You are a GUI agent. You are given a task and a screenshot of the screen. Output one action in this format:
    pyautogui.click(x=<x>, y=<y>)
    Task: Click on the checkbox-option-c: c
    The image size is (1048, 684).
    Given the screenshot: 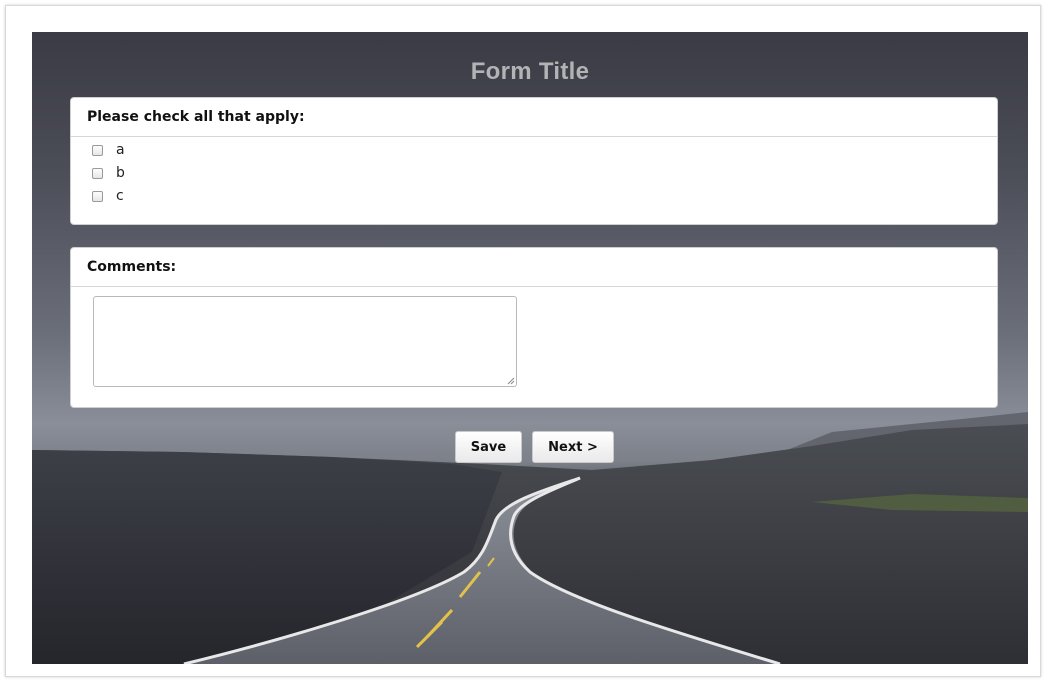 What is the action you would take?
    pyautogui.click(x=108, y=196)
    